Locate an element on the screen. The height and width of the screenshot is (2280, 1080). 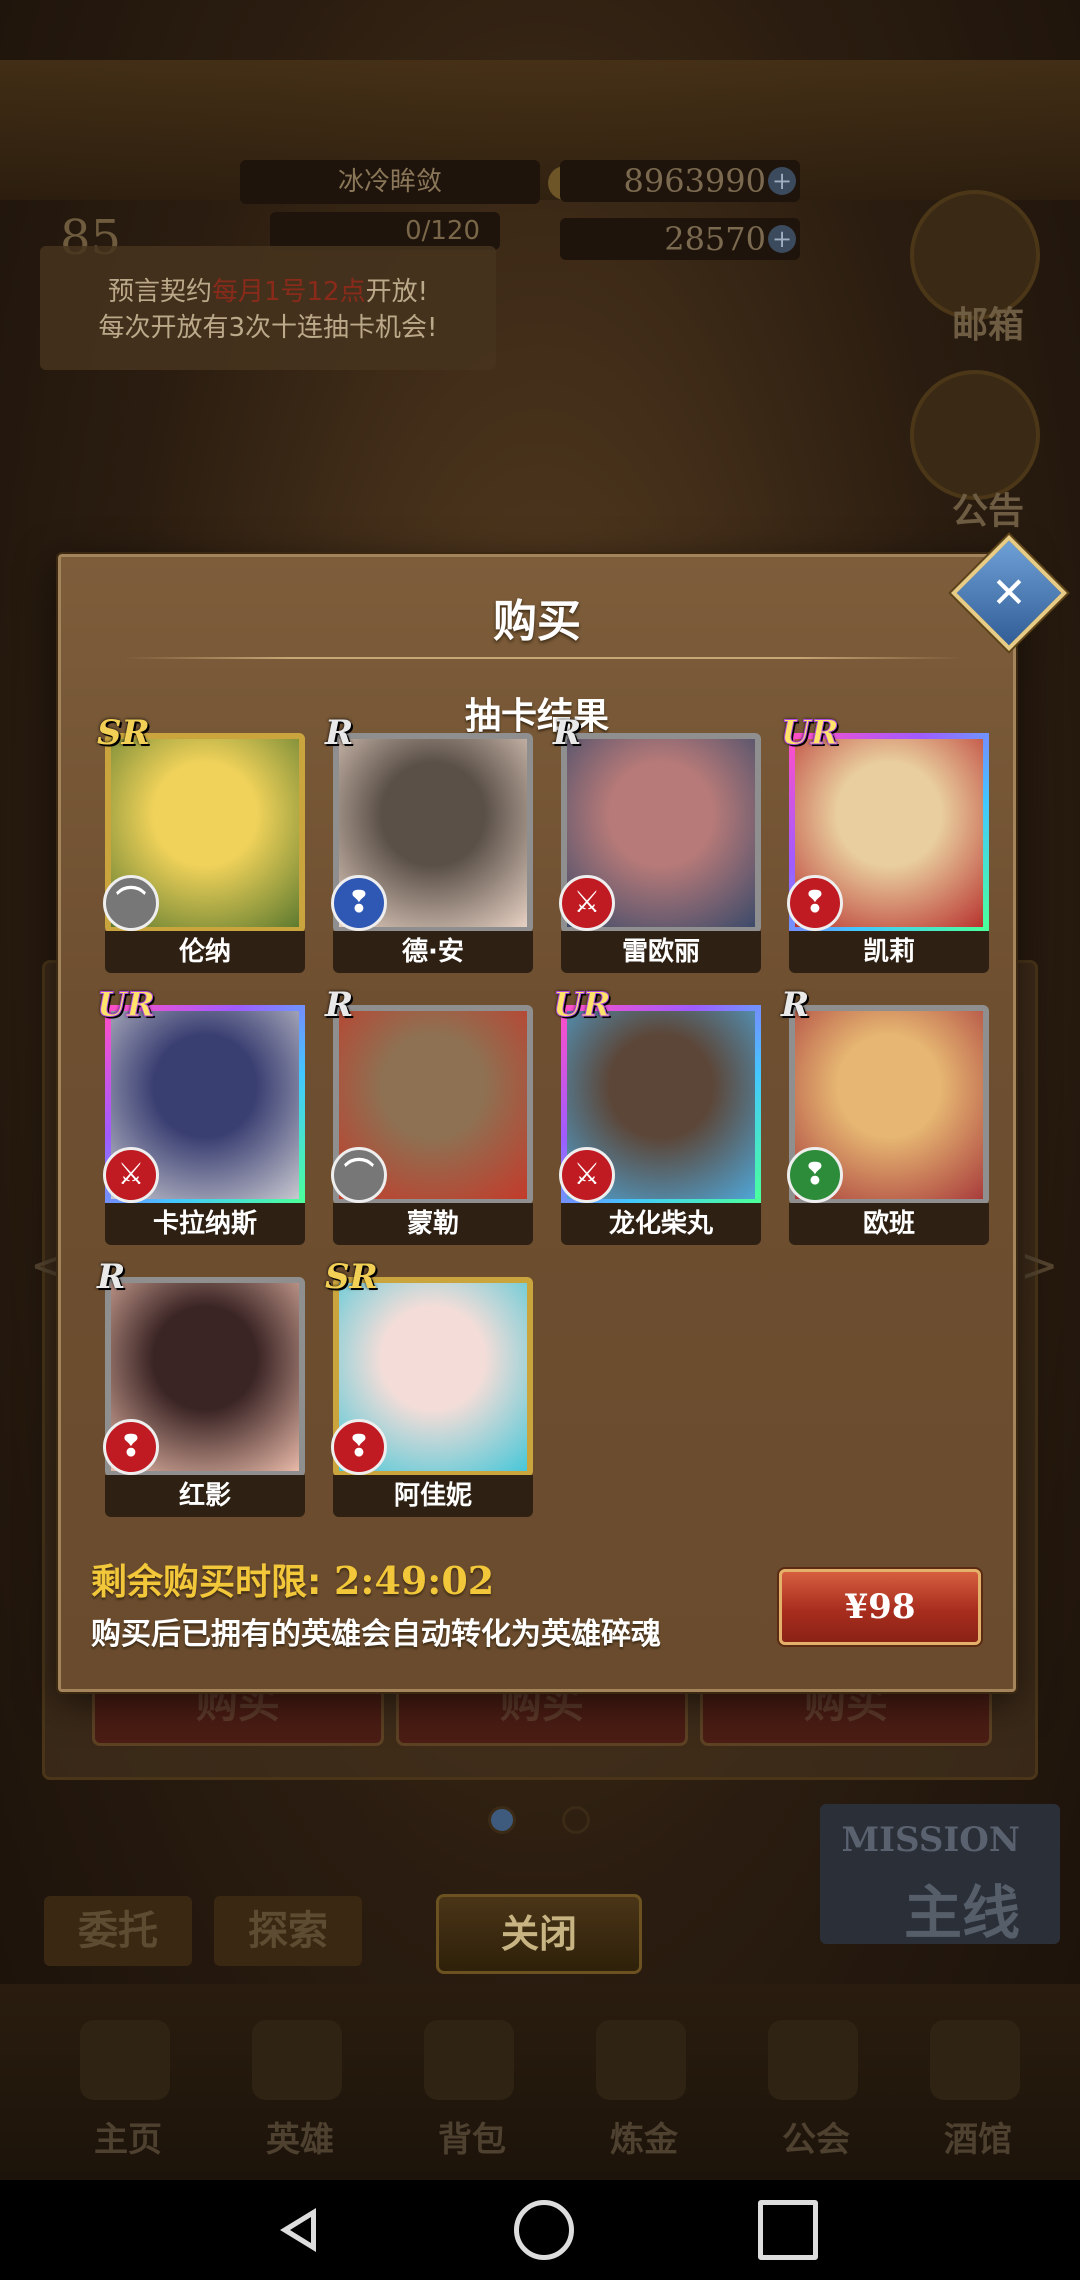
event-notice: 预言契约每月1号12点开放! 每次开放有3次十连抽卡机会! is located at coordinates (268, 308).